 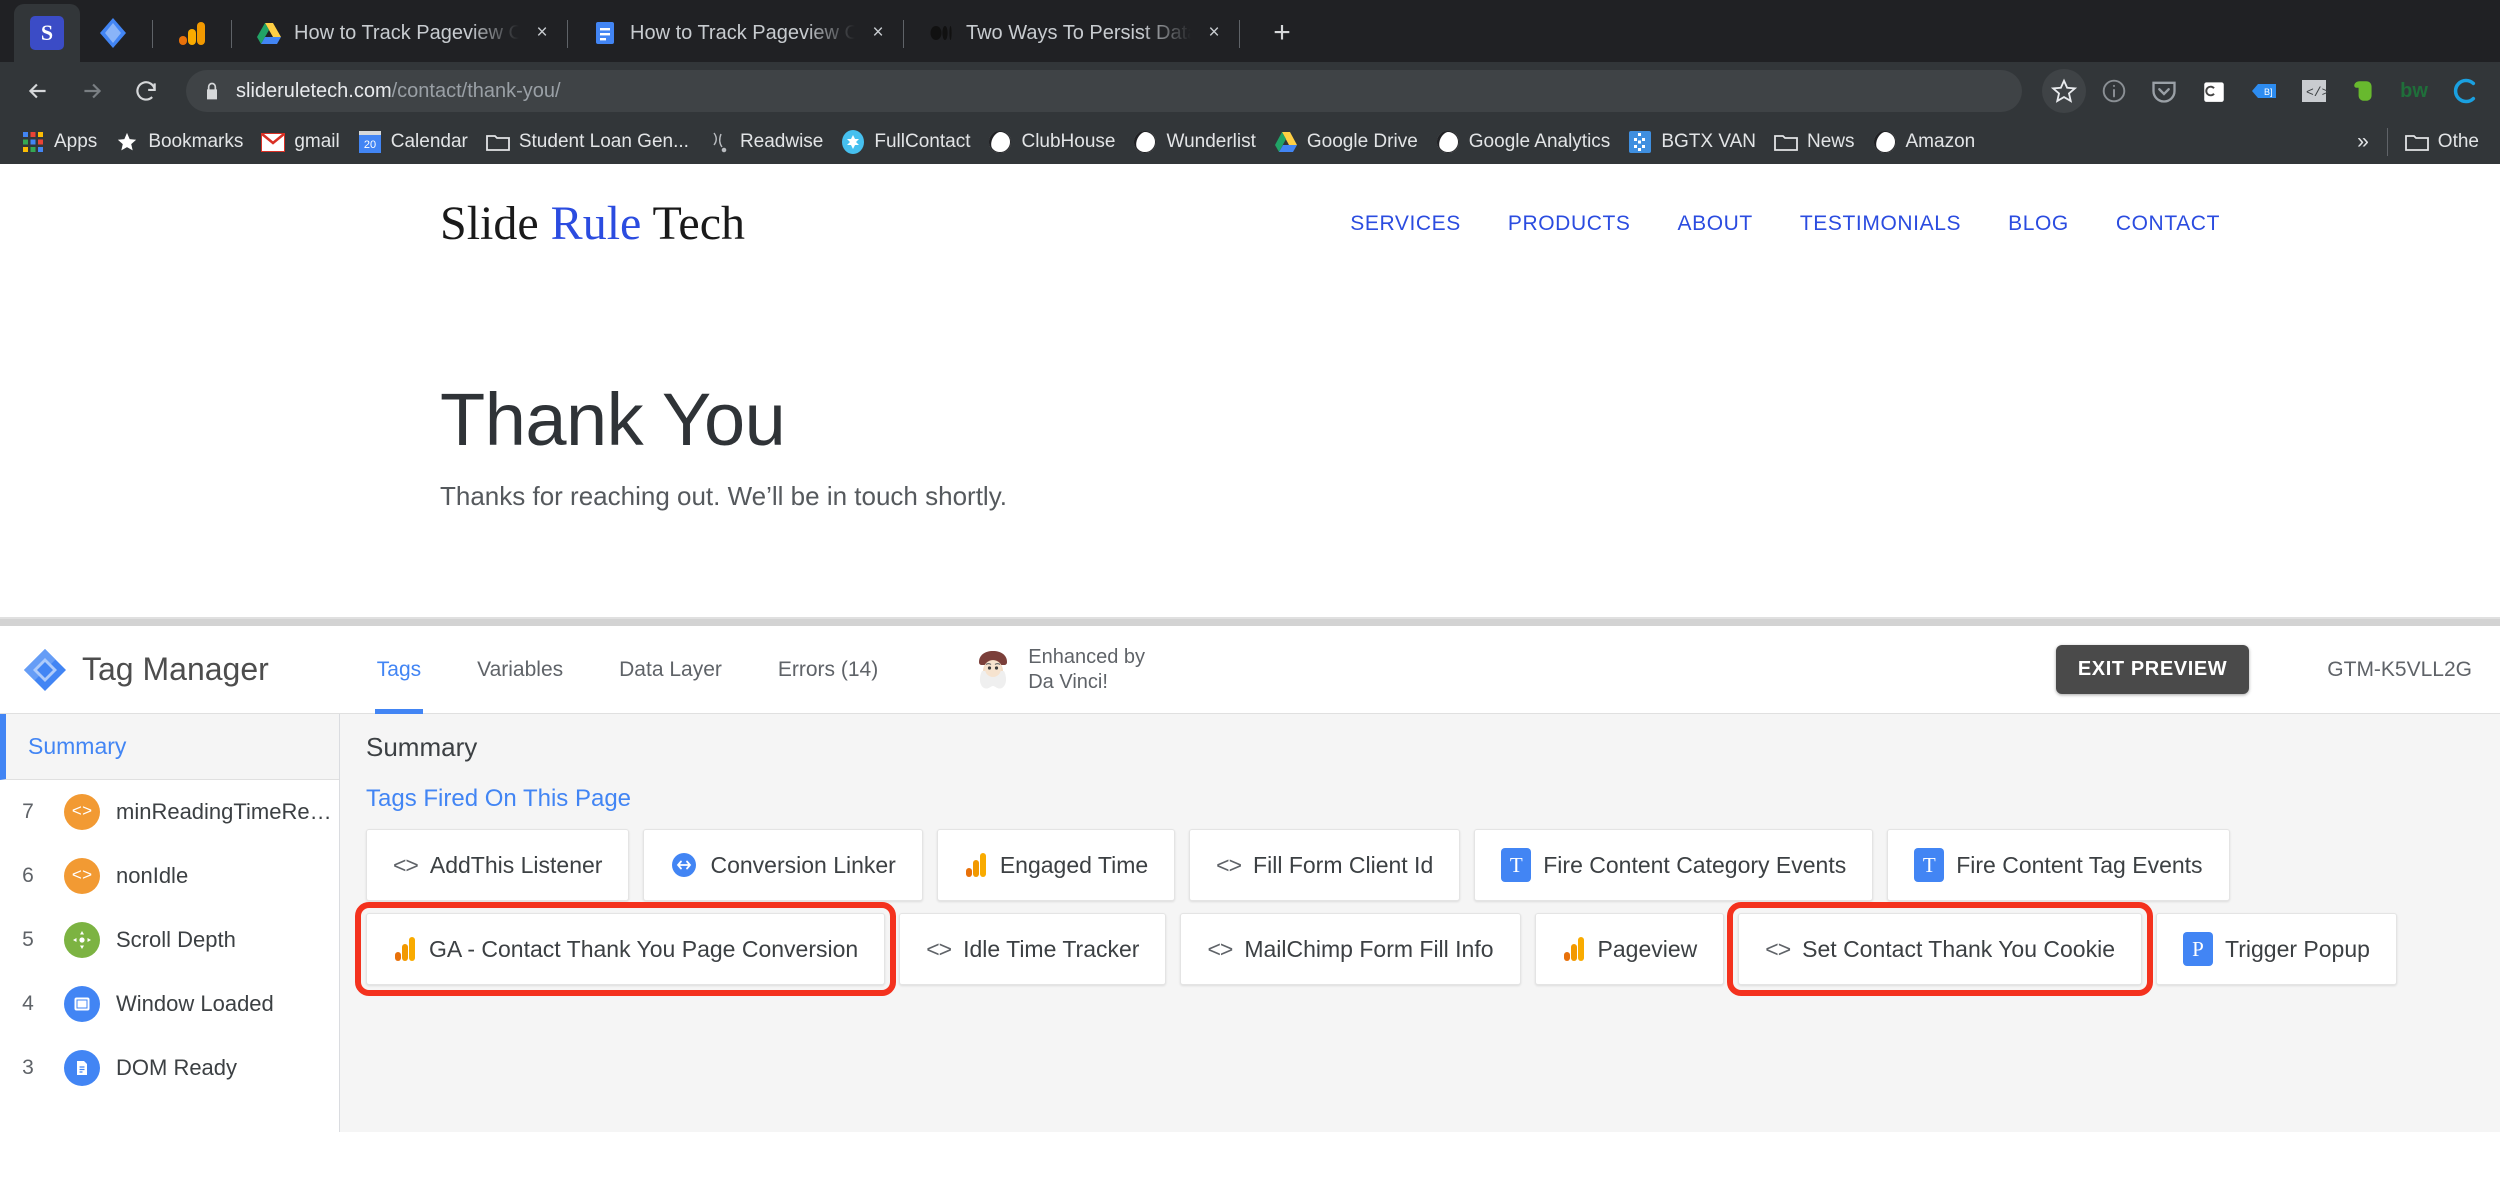 What do you see at coordinates (82, 812) in the screenshot?
I see `code-circle-icon: <>` at bounding box center [82, 812].